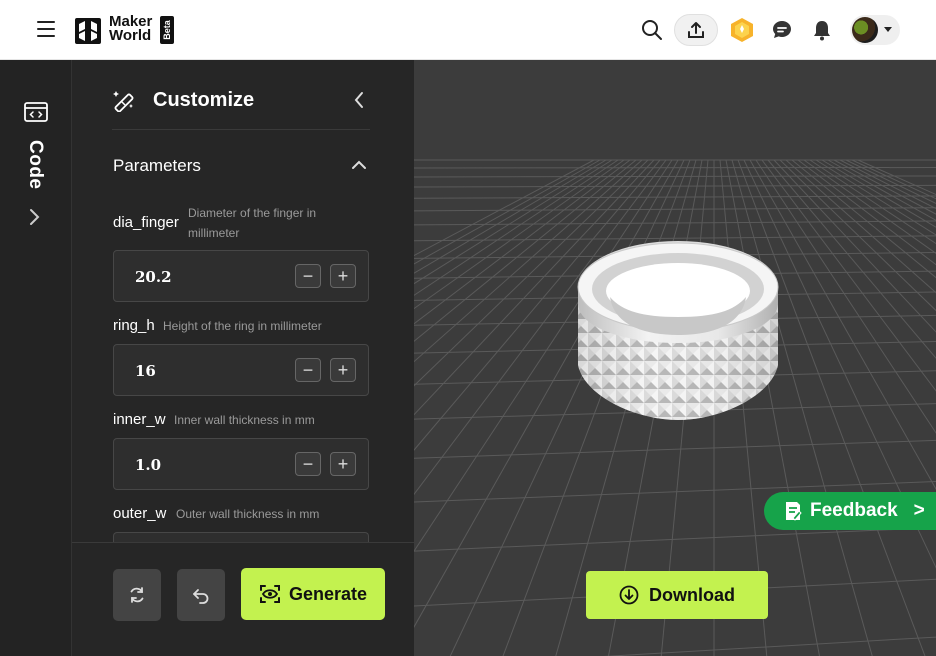 The height and width of the screenshot is (656, 936). What do you see at coordinates (140, 513) in the screenshot?
I see `param-label-outer-w: outer_w` at bounding box center [140, 513].